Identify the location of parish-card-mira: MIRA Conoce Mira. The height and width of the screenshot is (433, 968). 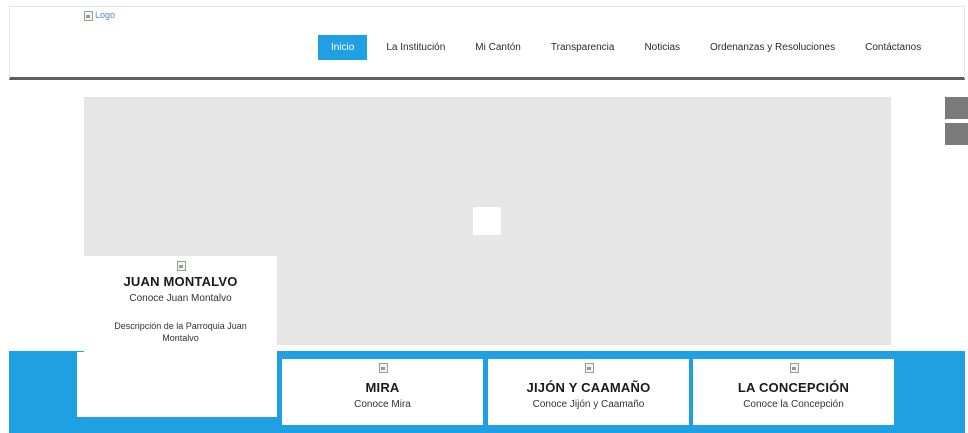
(382, 392).